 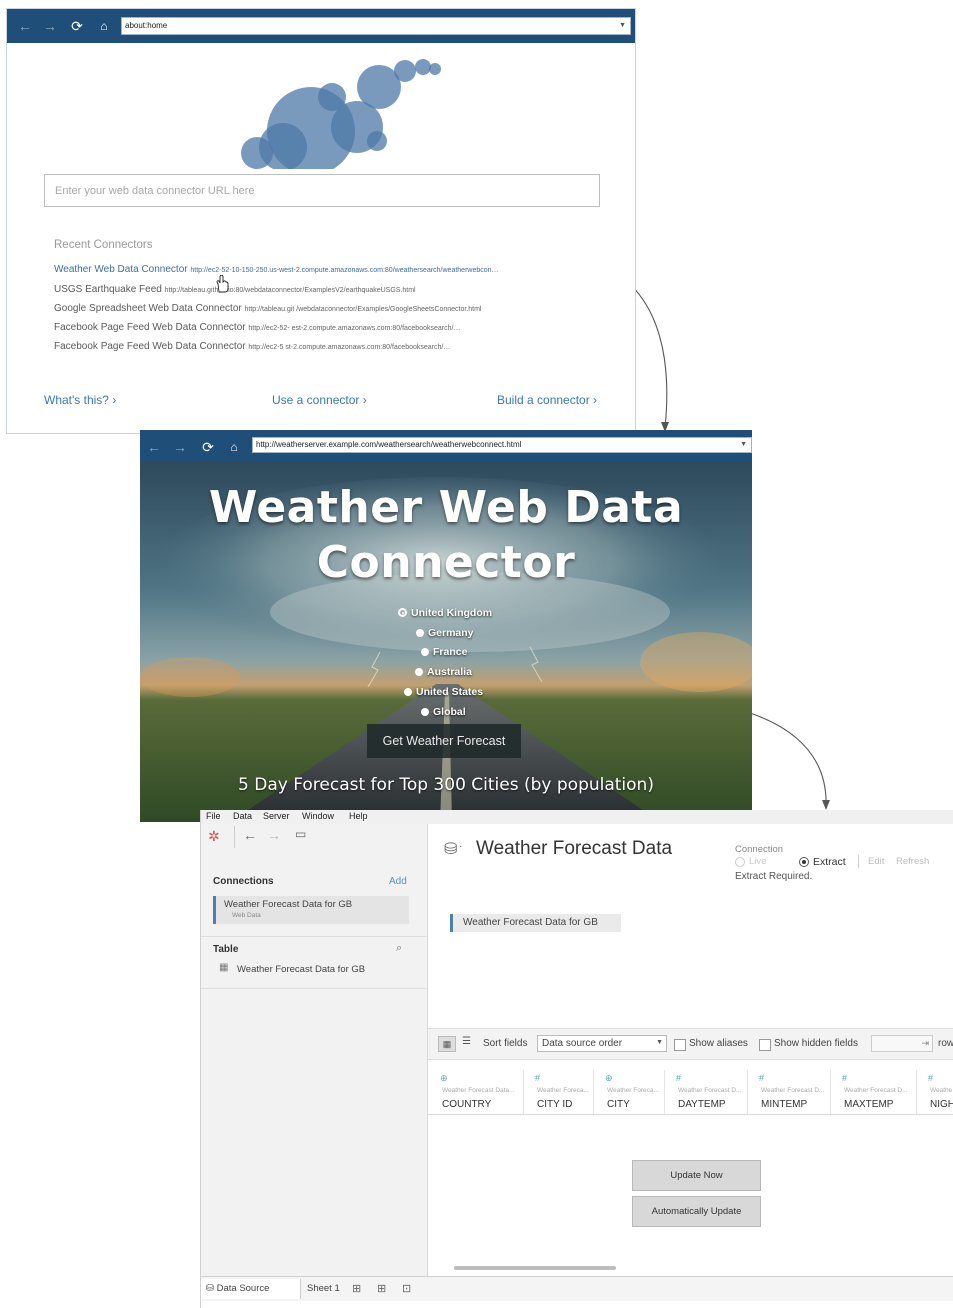 What do you see at coordinates (224, 967) in the screenshot?
I see `table-icon: ▦` at bounding box center [224, 967].